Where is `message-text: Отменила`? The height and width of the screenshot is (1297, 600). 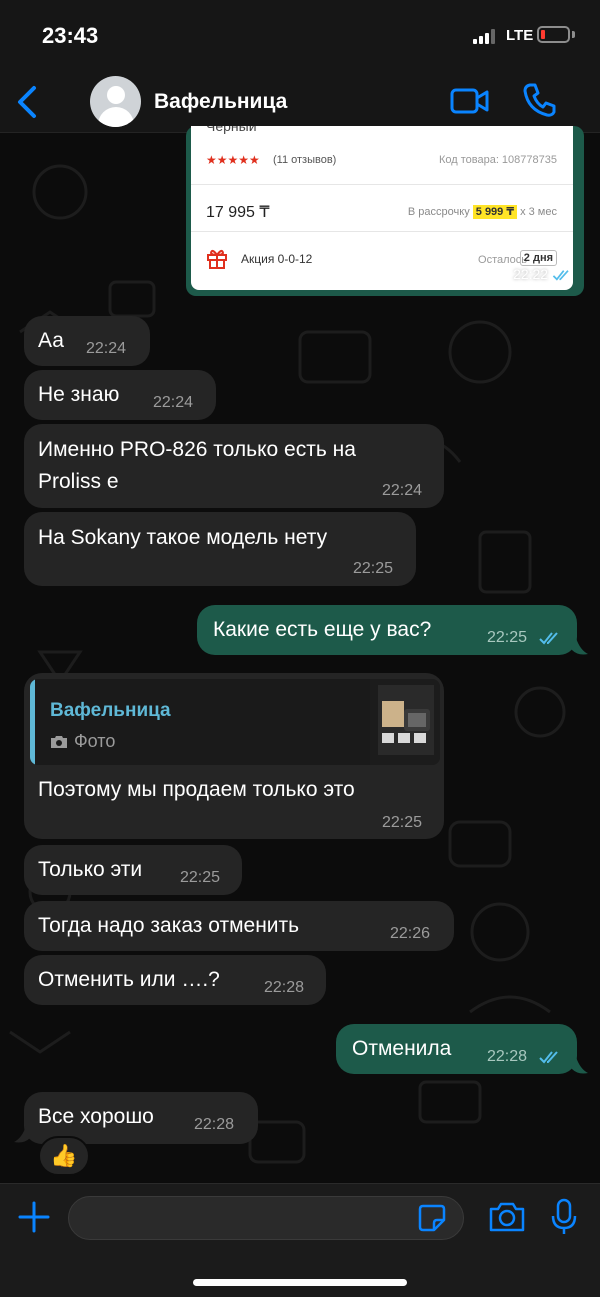
message-text: Отменила is located at coordinates (402, 1048).